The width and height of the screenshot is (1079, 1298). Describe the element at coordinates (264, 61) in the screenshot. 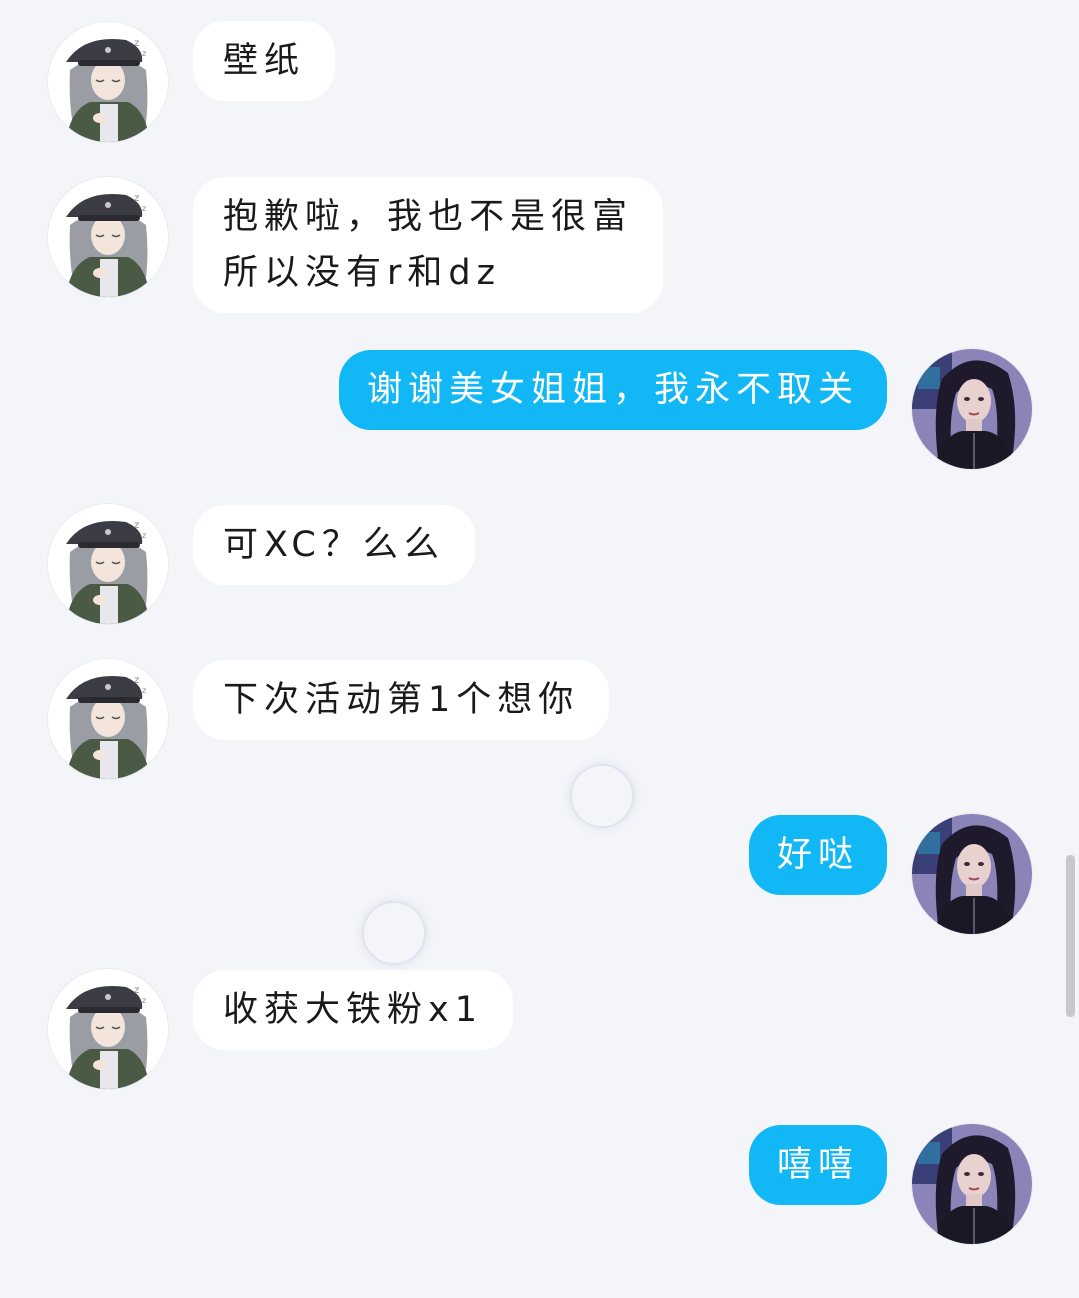

I see `incoming-message-bubble: 壁纸` at that location.